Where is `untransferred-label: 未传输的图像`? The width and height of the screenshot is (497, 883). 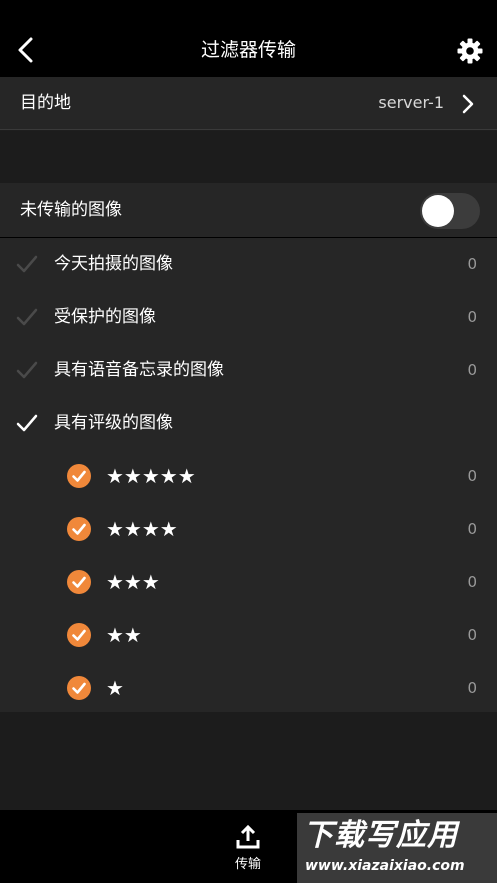
untransferred-label: 未传输的图像 is located at coordinates (71, 210).